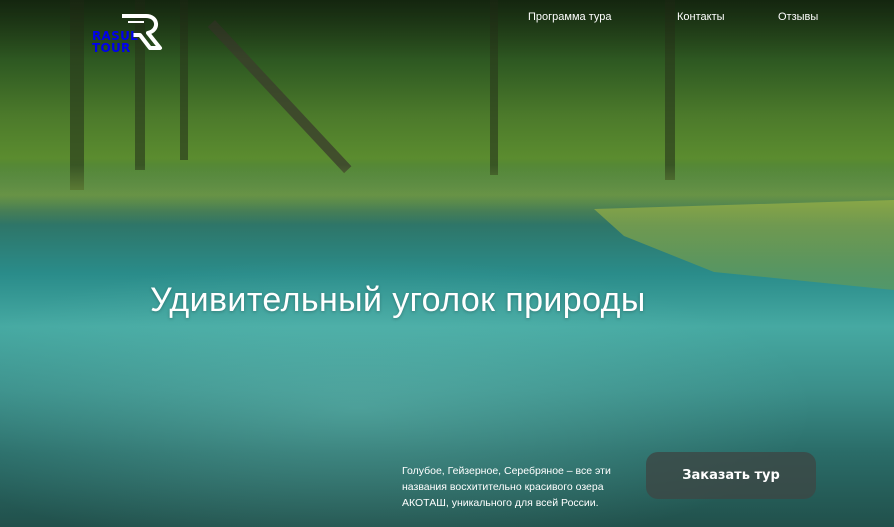  What do you see at coordinates (569, 17) in the screenshot?
I see `nav-link-program: Программа тура` at bounding box center [569, 17].